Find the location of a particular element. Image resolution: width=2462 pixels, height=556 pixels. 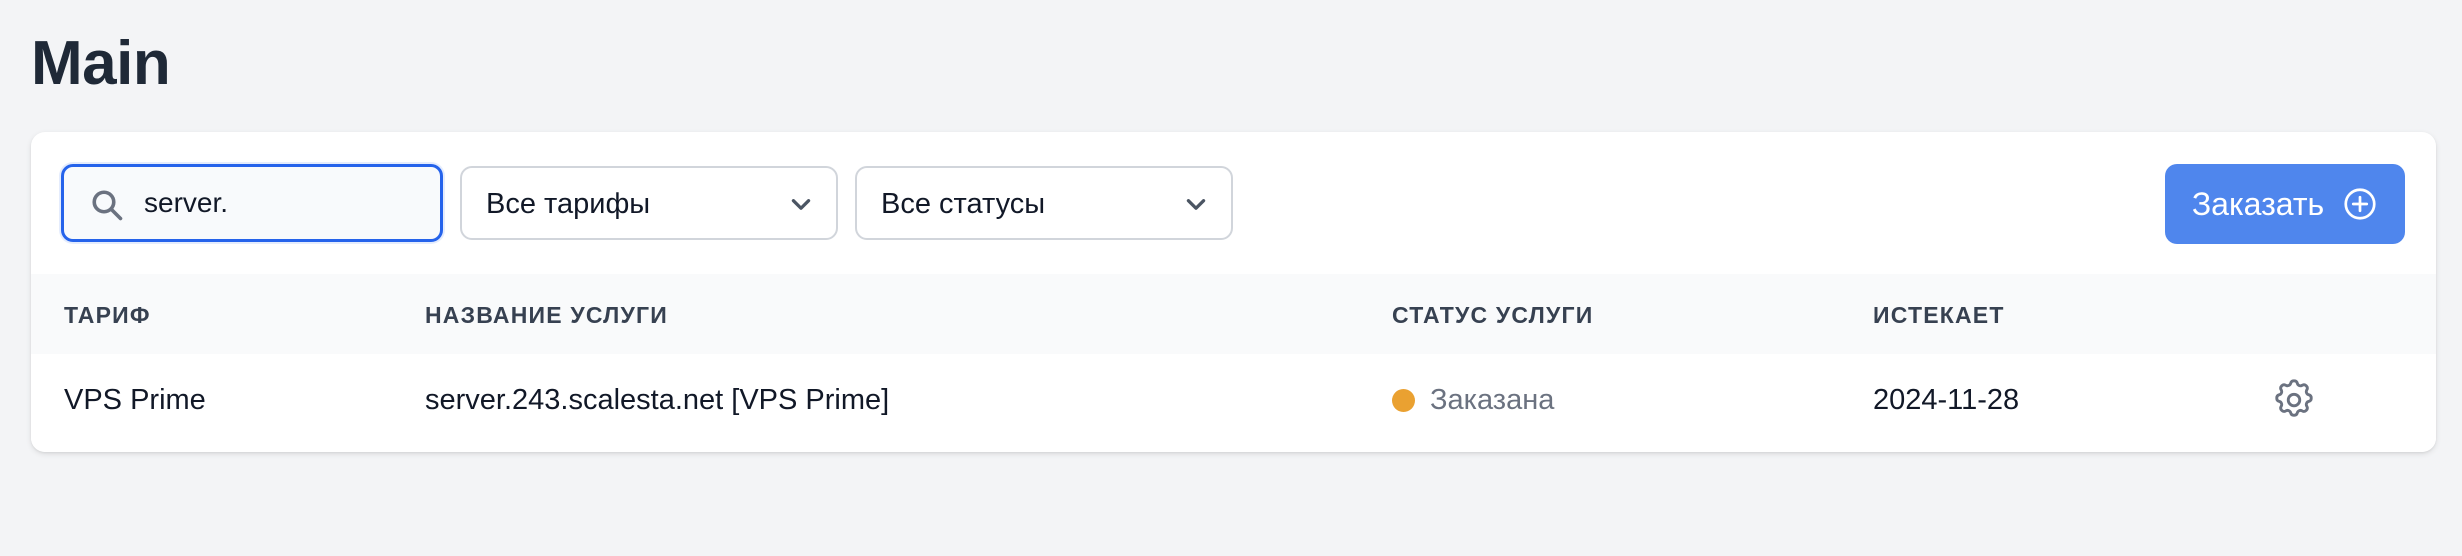

search-input is located at coordinates (284, 203).